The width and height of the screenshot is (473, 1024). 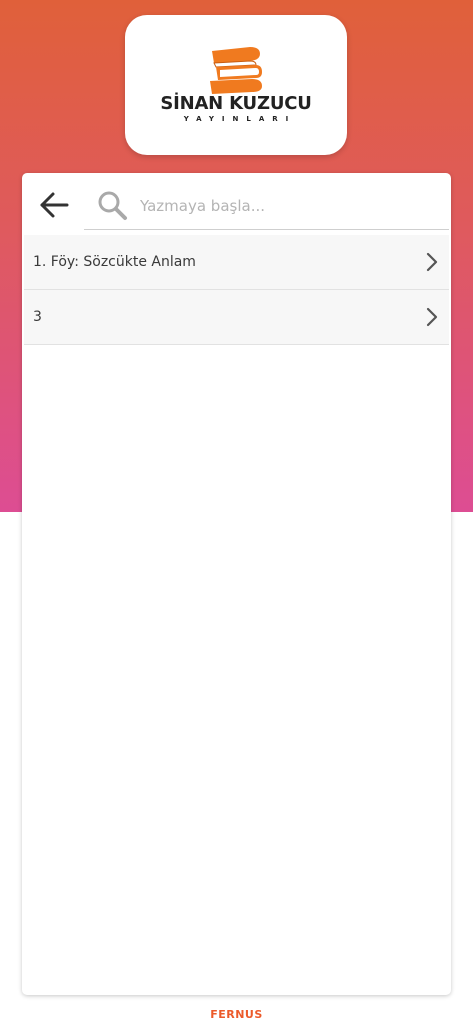 I want to click on search-icon, so click(x=112, y=205).